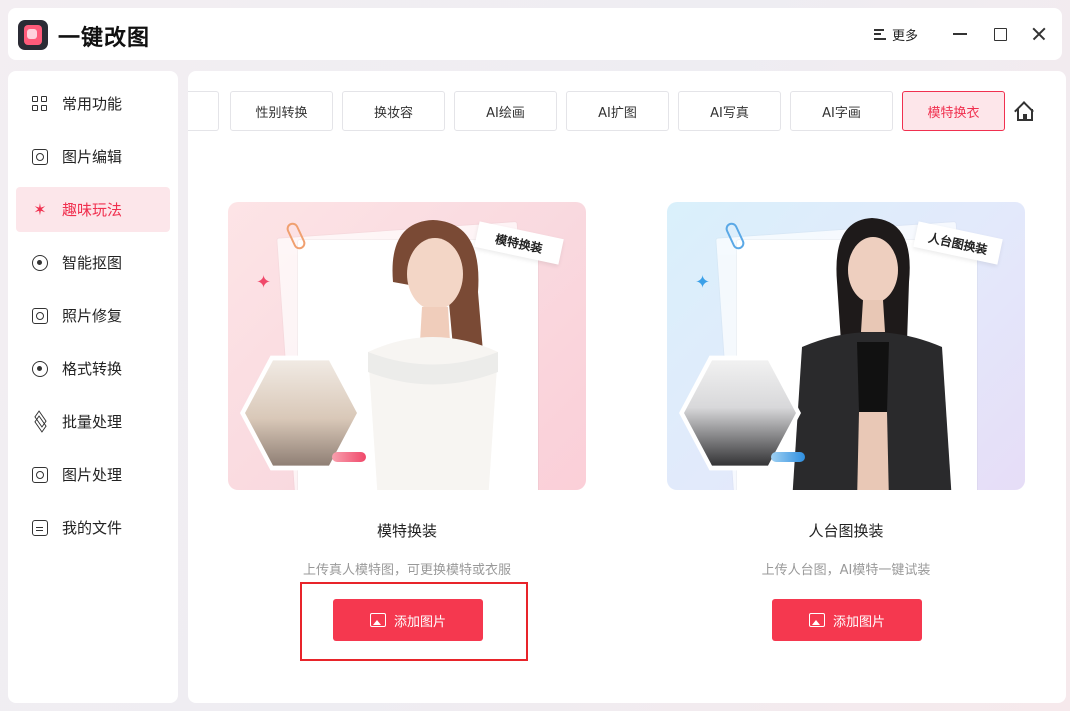 This screenshot has width=1070, height=711. I want to click on edit-icon, so click(40, 156).